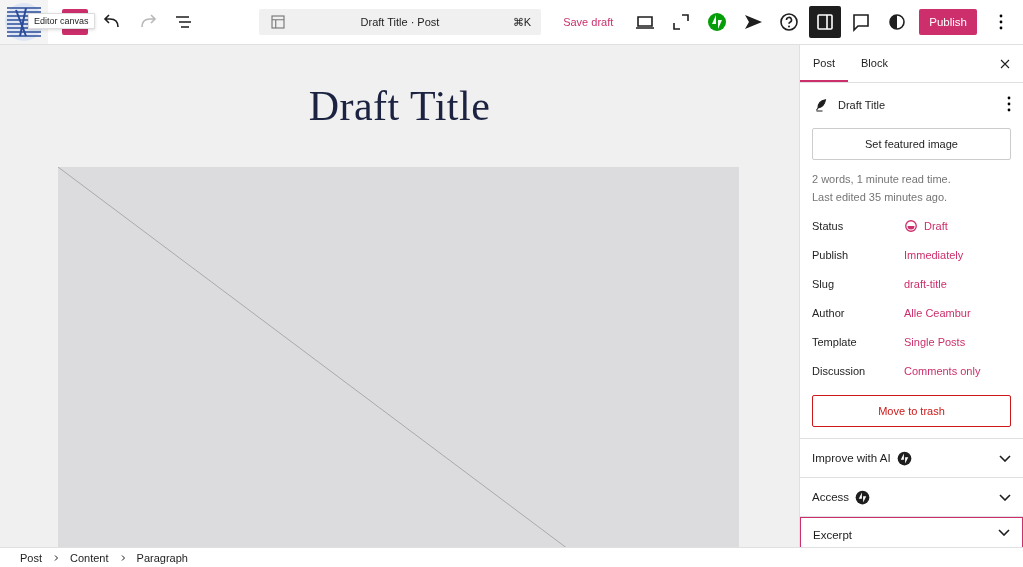 The image size is (1023, 567). What do you see at coordinates (828, 225) in the screenshot?
I see `field-label: Status` at bounding box center [828, 225].